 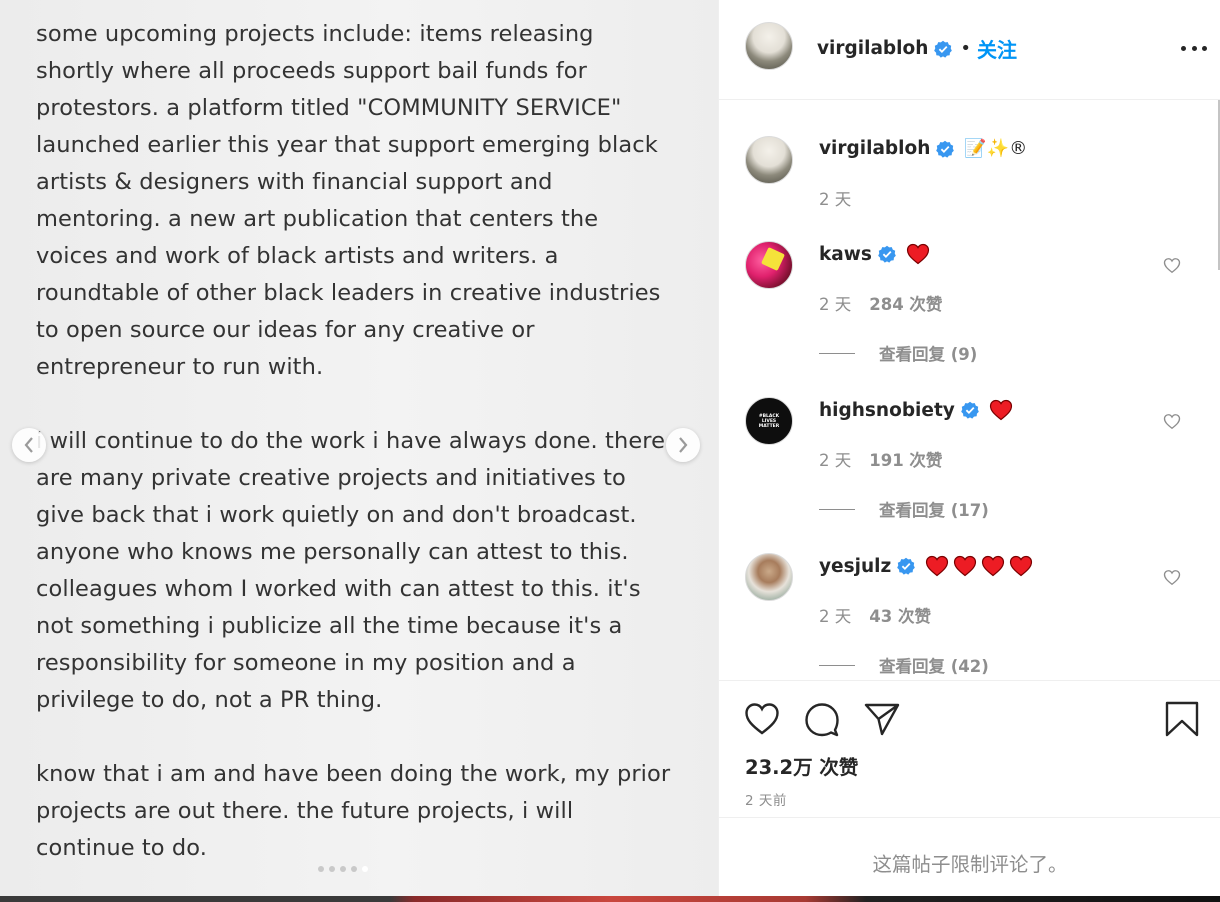 What do you see at coordinates (822, 719) in the screenshot?
I see `comment-bubble-icon` at bounding box center [822, 719].